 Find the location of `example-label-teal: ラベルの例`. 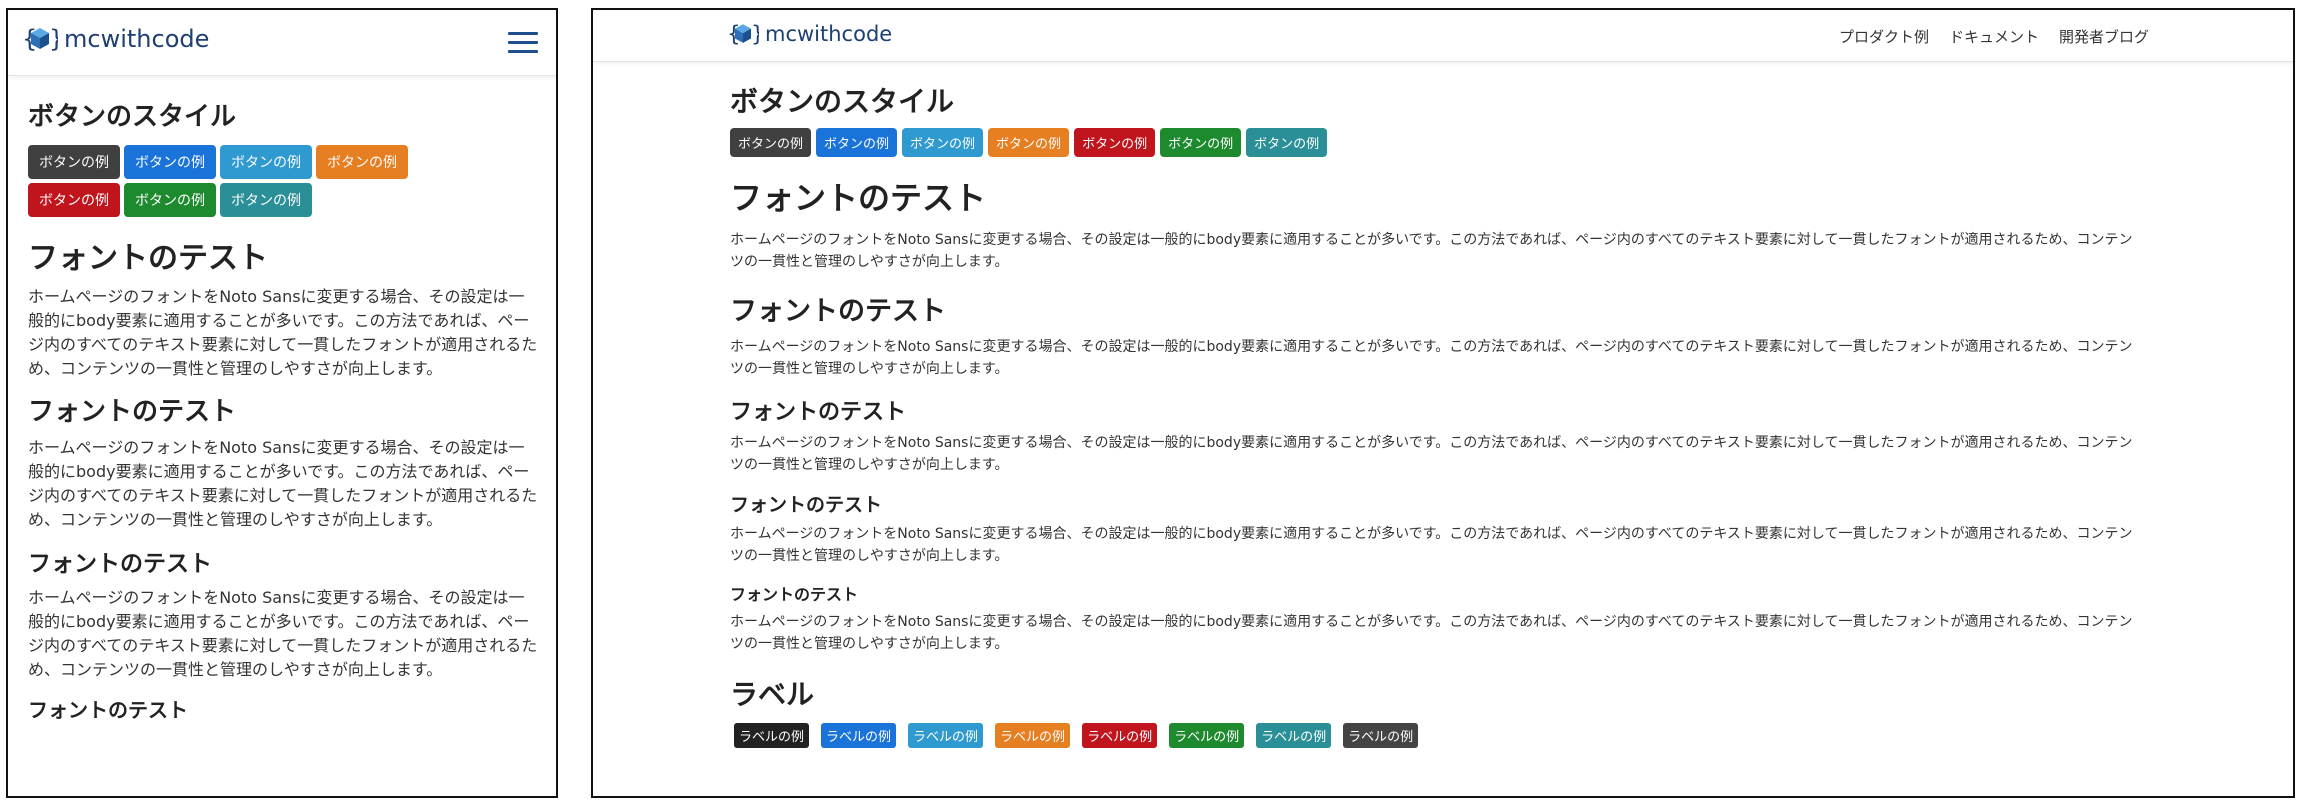

example-label-teal: ラベルの例 is located at coordinates (1294, 735).